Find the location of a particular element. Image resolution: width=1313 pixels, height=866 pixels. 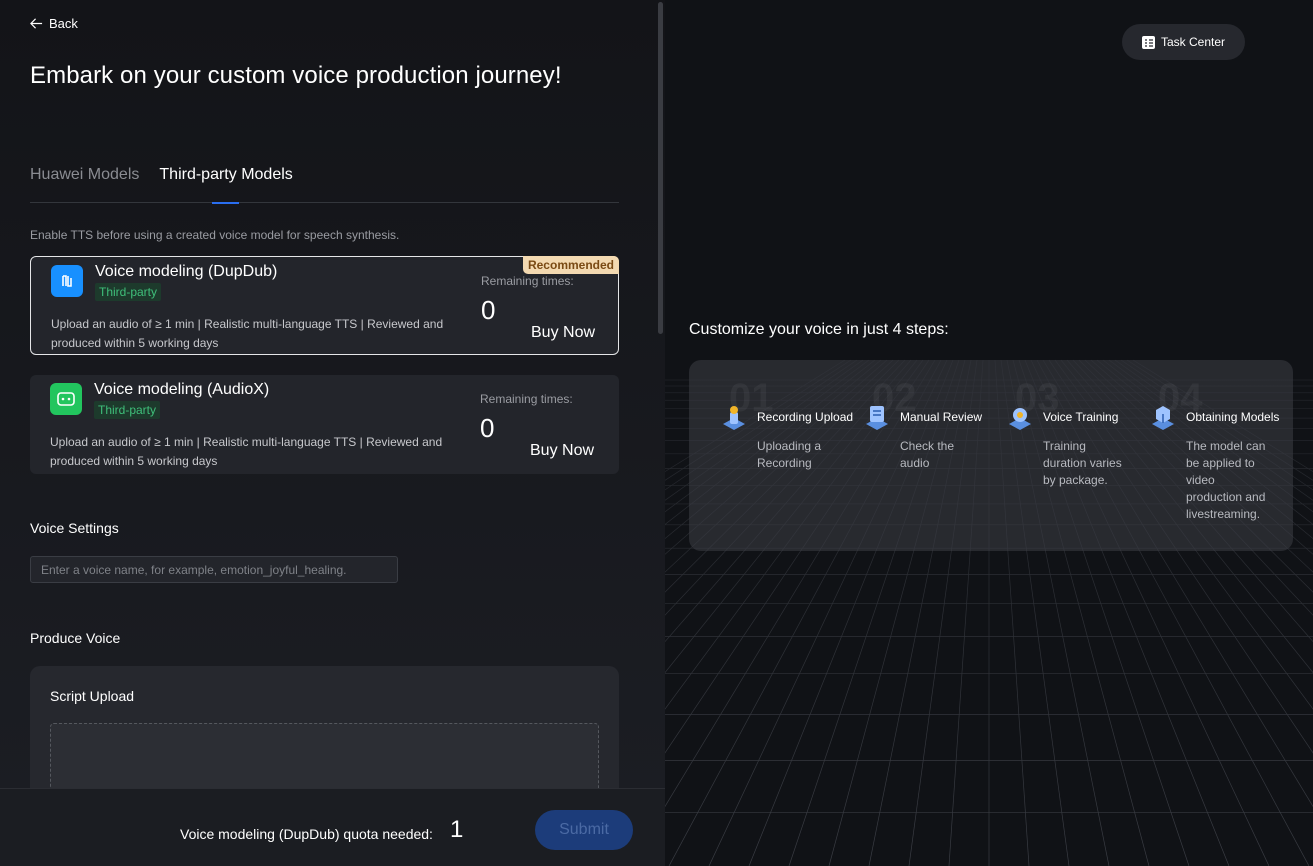

voice-name-input is located at coordinates (214, 569).